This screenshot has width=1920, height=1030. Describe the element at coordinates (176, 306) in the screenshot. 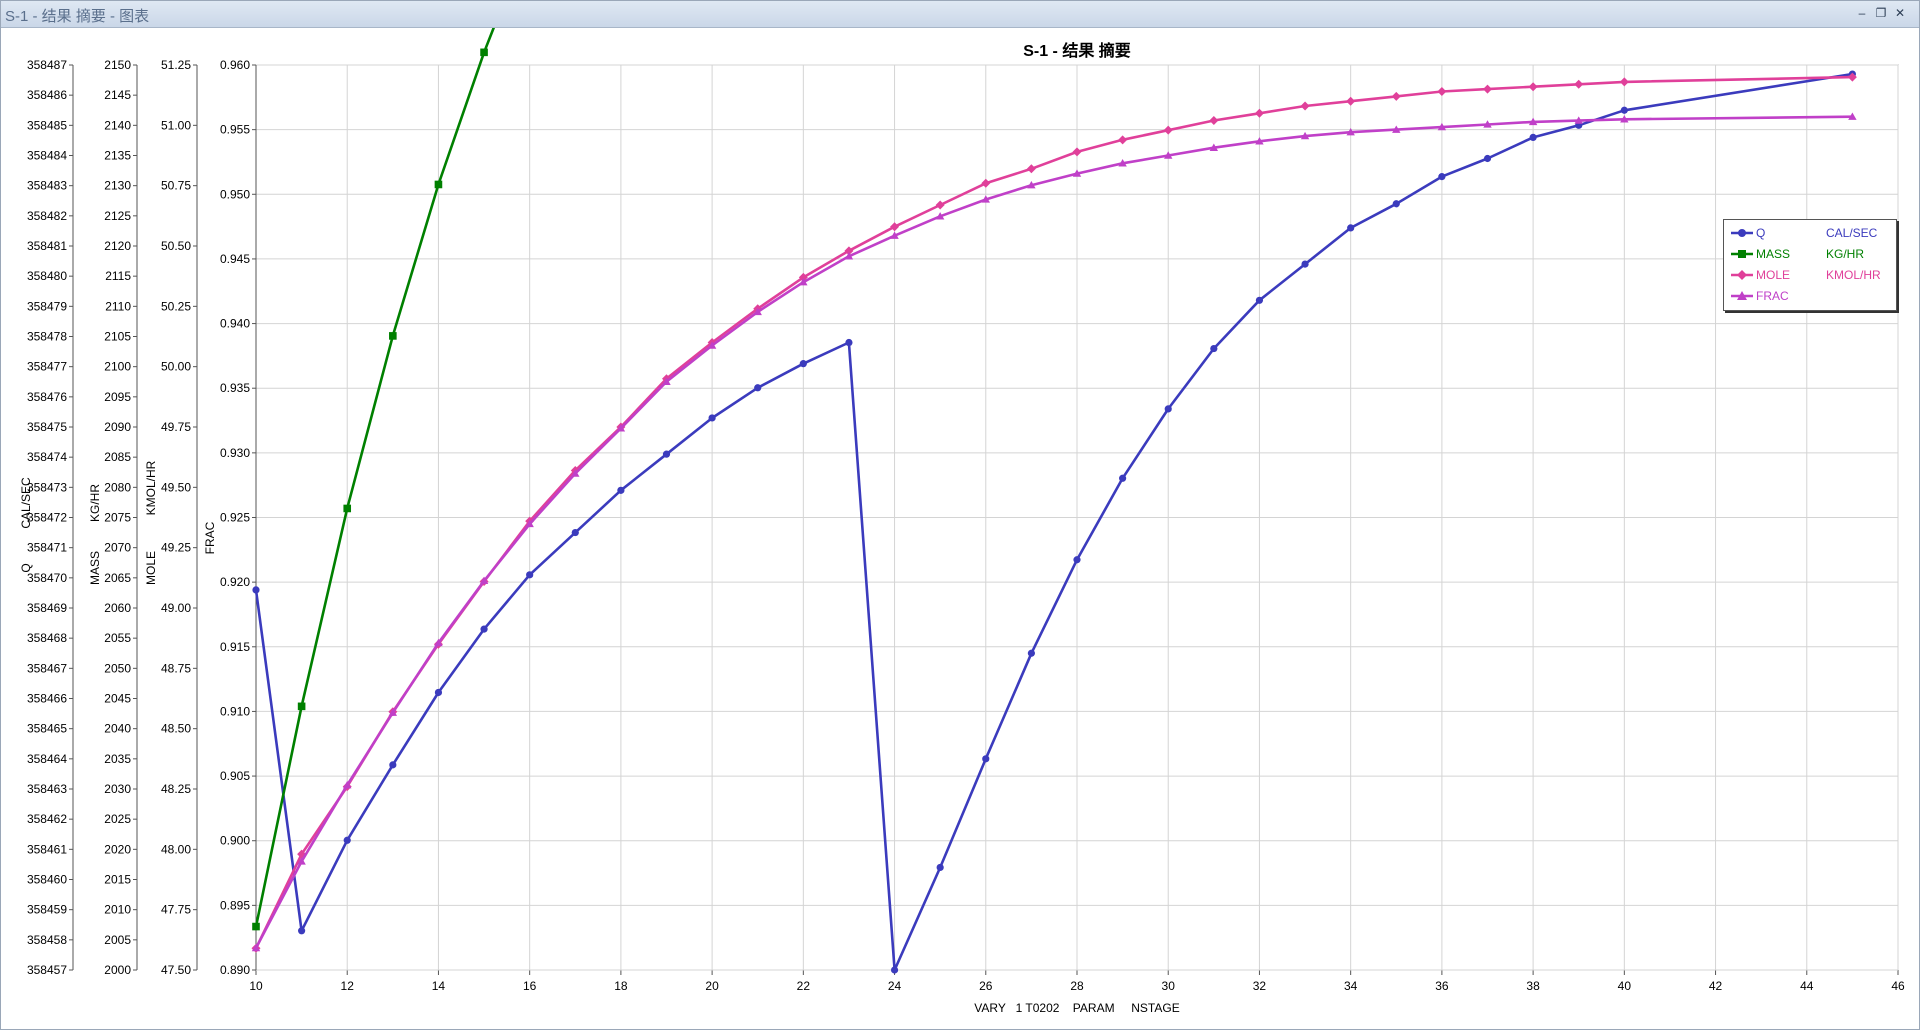

I see `y-tick-label-mole: 50.25` at that location.